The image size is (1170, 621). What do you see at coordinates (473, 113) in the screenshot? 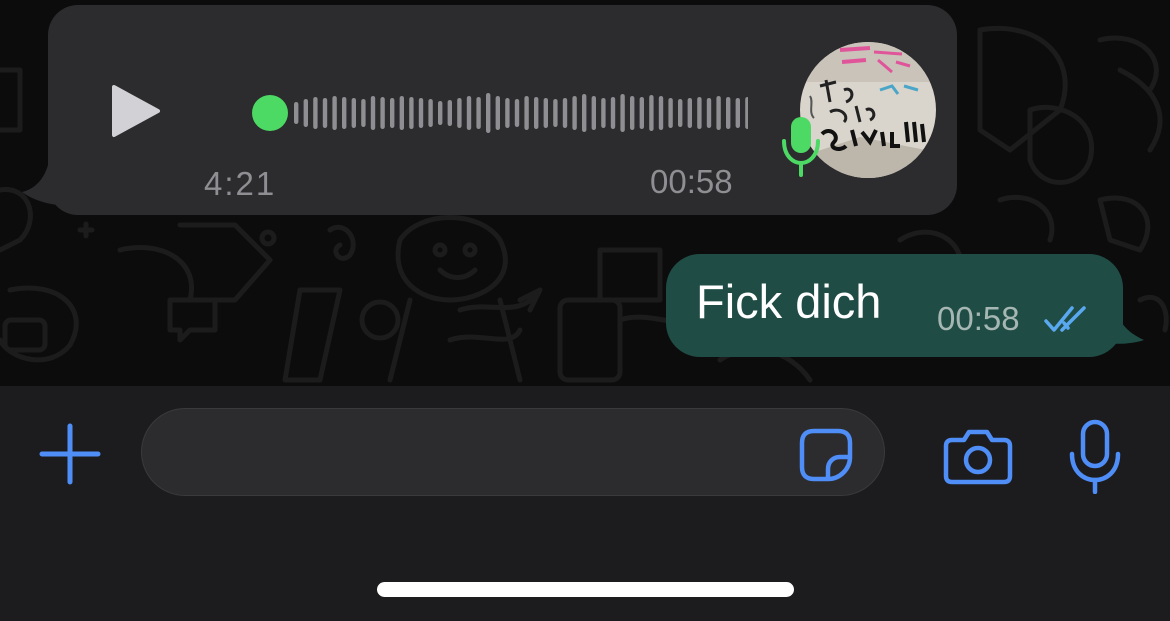
I see `voice-waveform` at bounding box center [473, 113].